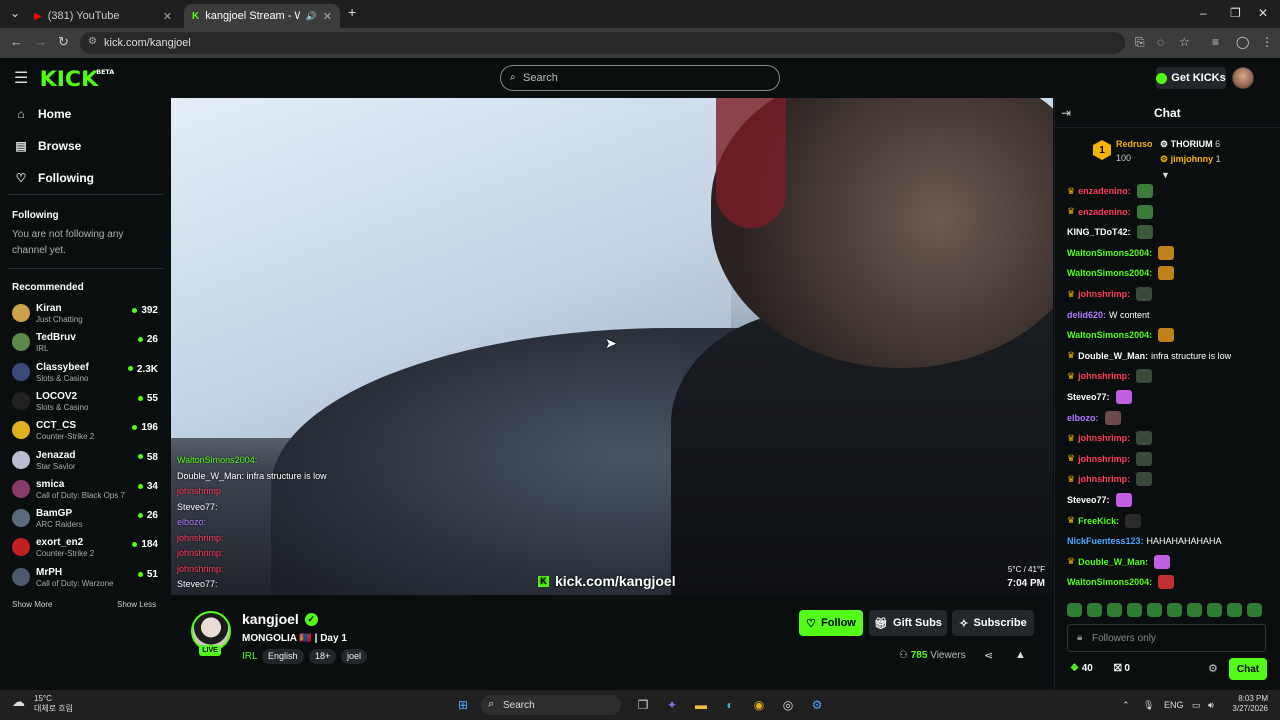  What do you see at coordinates (1149, 356) in the screenshot?
I see `chat-message: ♛ Double_W_Man: infra structure is low` at bounding box center [1149, 356].